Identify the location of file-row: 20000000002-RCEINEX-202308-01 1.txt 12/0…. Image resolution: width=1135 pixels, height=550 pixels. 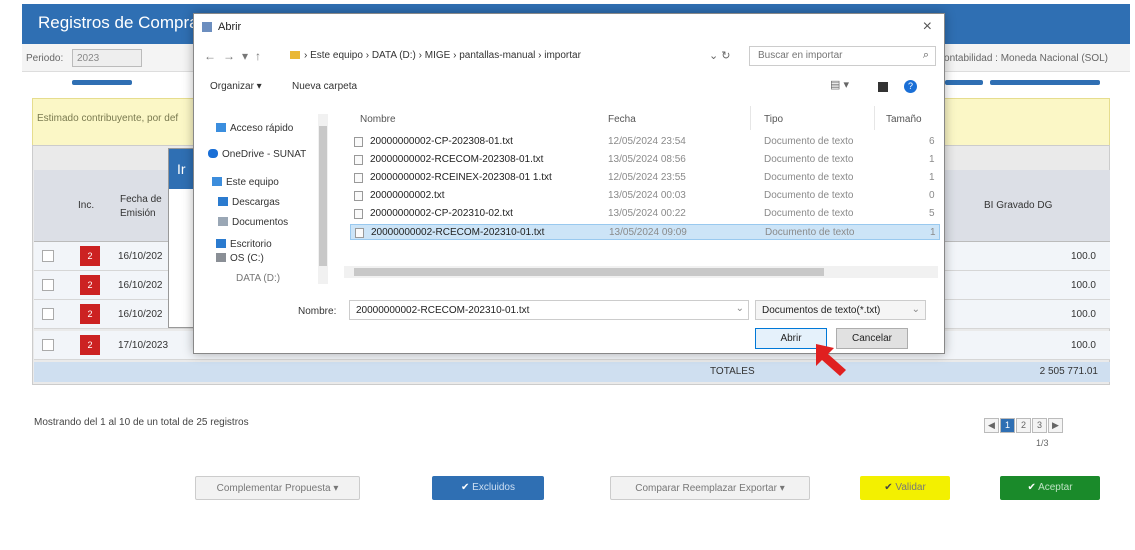
(645, 178).